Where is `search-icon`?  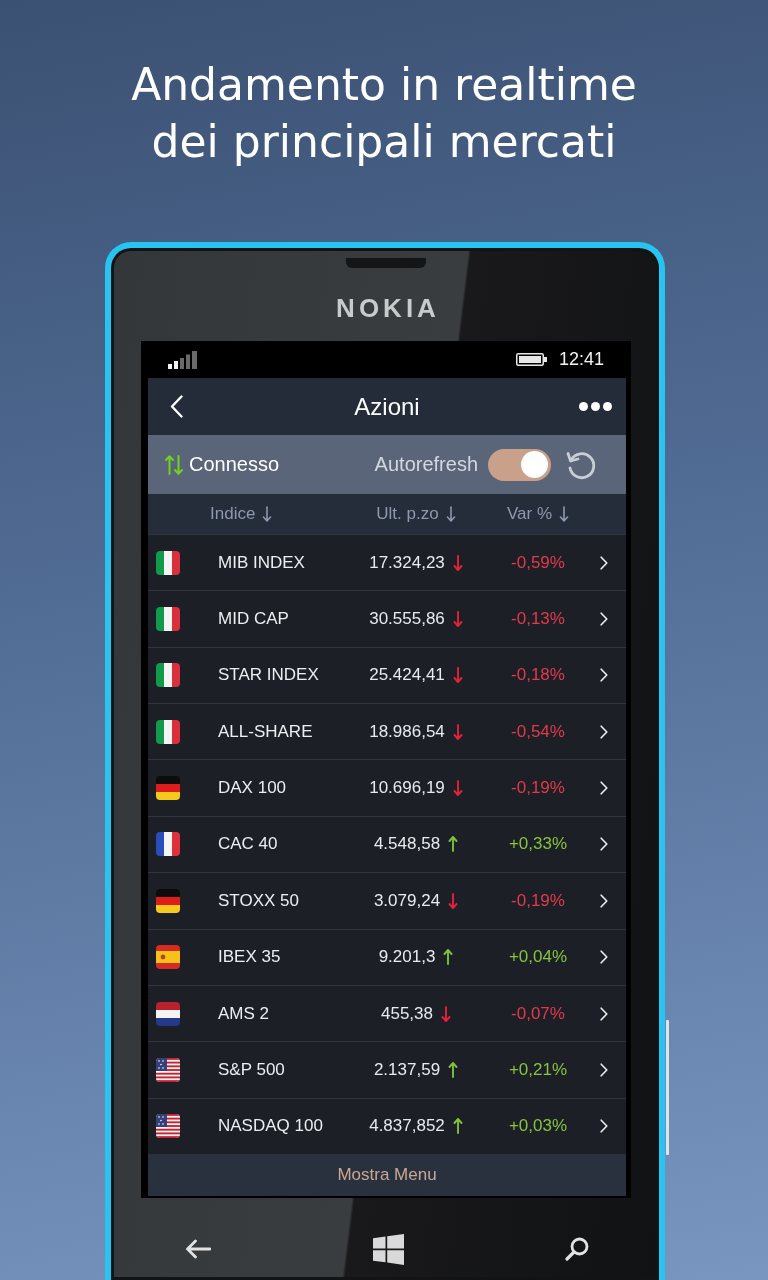
search-icon is located at coordinates (577, 1249).